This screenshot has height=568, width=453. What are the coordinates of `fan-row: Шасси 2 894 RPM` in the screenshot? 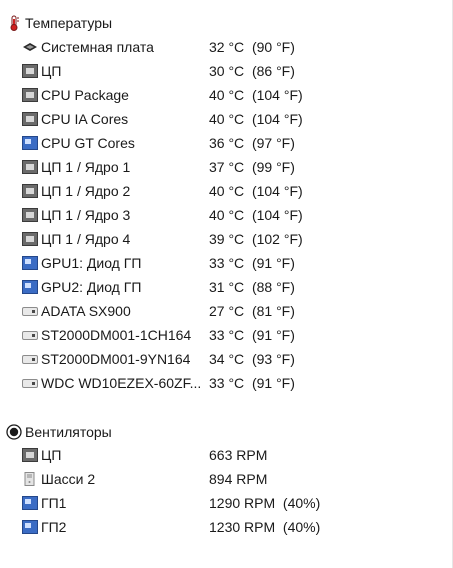 It's located at (230, 479).